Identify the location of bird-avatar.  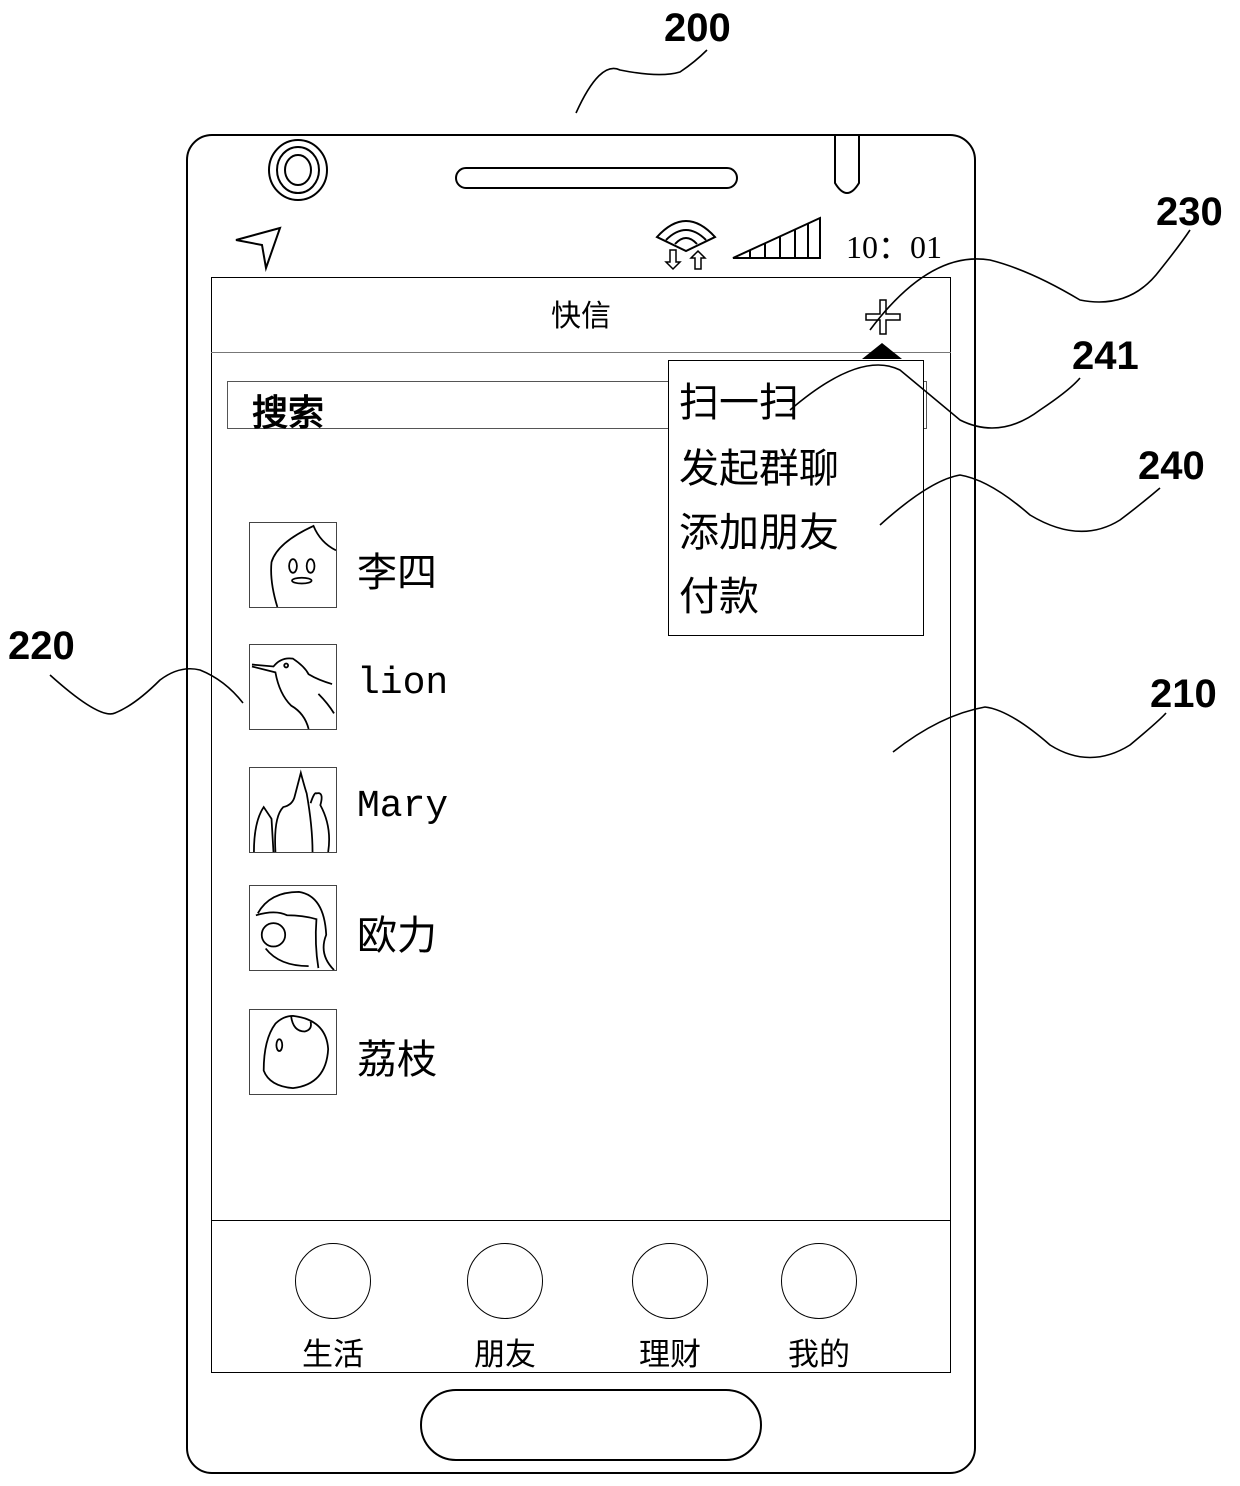
(293, 687).